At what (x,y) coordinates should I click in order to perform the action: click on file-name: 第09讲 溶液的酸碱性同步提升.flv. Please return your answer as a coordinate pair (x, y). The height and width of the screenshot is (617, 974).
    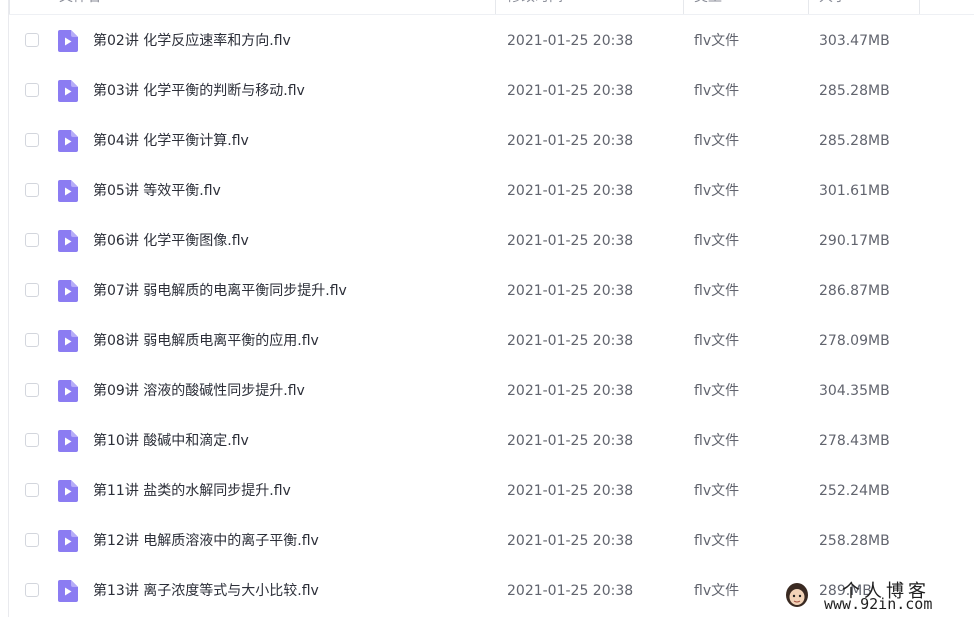
    Looking at the image, I should click on (199, 391).